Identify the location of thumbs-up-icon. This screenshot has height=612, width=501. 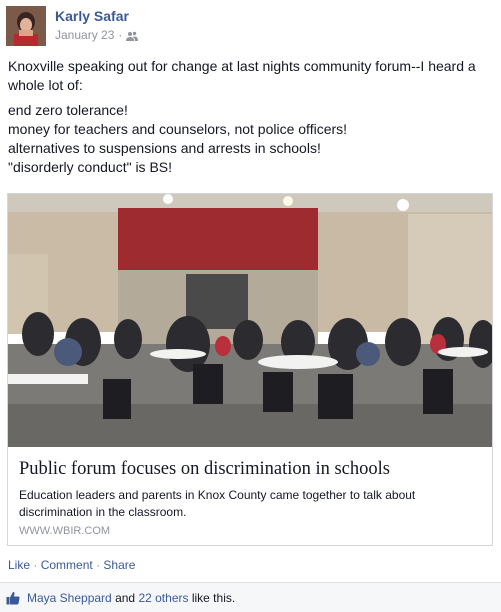
(13, 598).